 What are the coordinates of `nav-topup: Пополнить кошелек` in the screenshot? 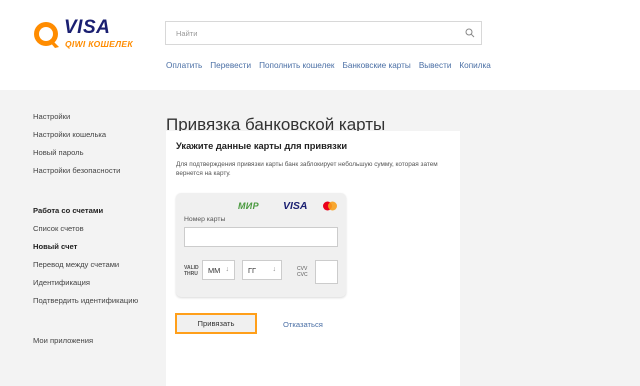 It's located at (296, 65).